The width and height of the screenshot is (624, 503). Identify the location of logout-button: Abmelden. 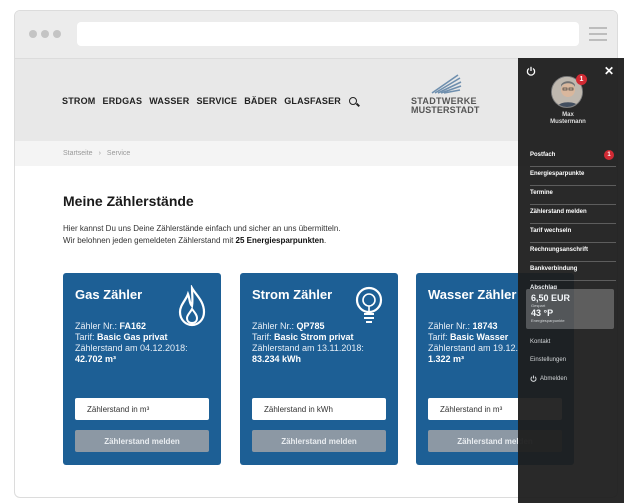
(548, 378).